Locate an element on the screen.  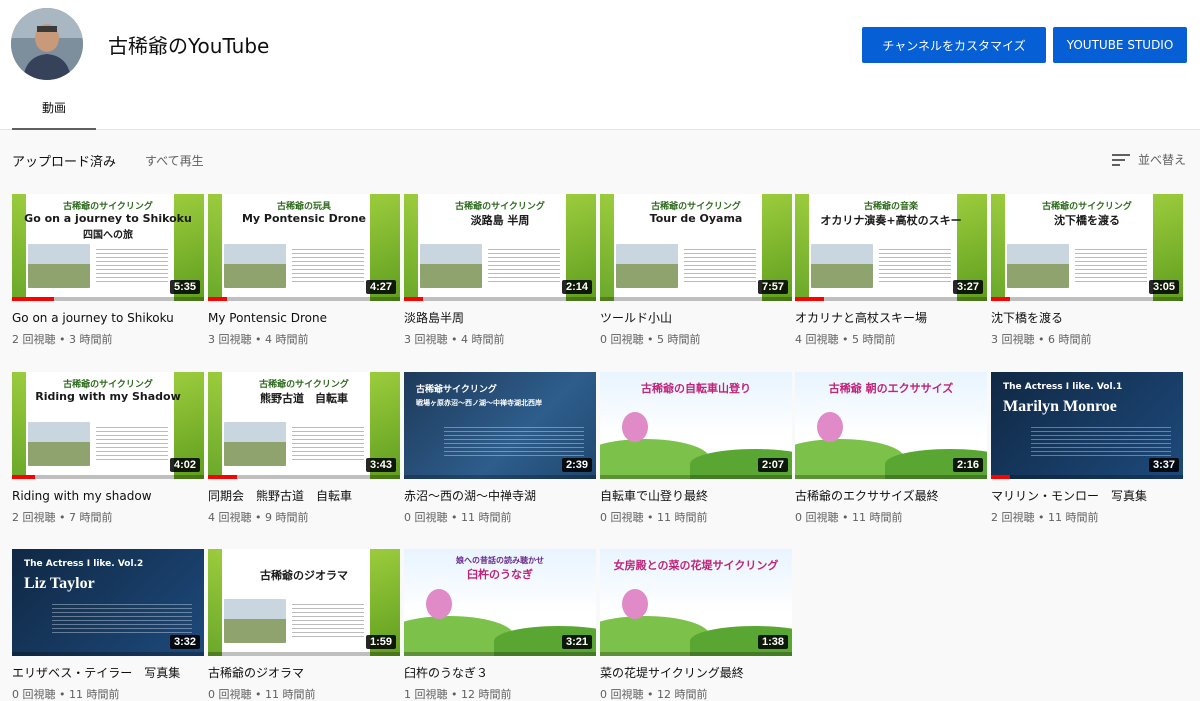
view-count: 4 回視聴 is located at coordinates (817, 339).